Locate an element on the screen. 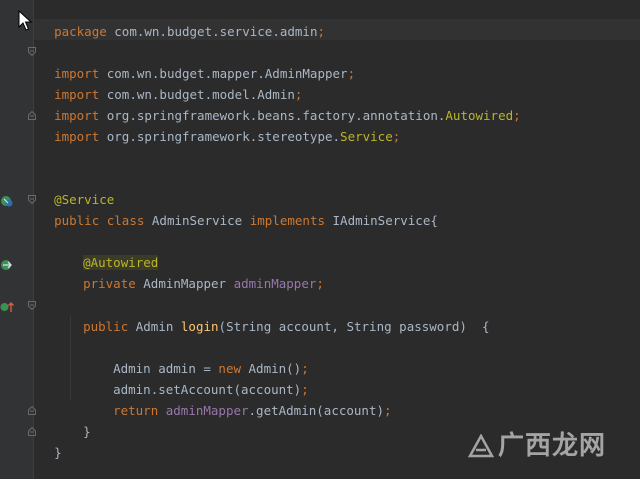 Image resolution: width=640 pixels, height=479 pixels. keyword: public is located at coordinates (106, 326).